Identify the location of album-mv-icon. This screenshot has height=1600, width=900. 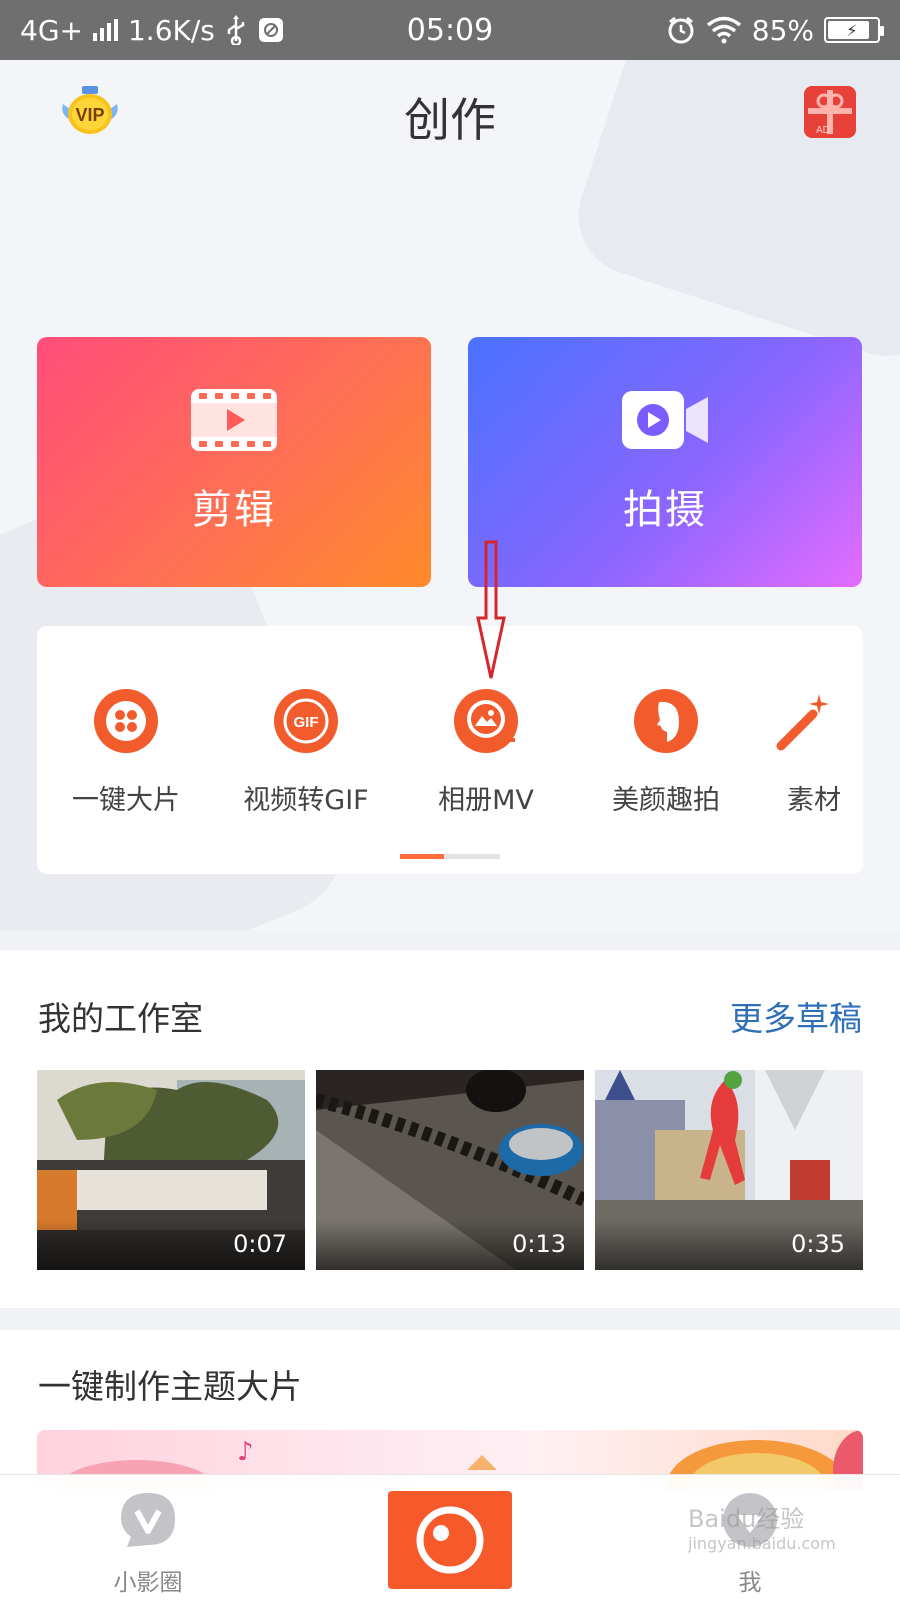
(486, 721).